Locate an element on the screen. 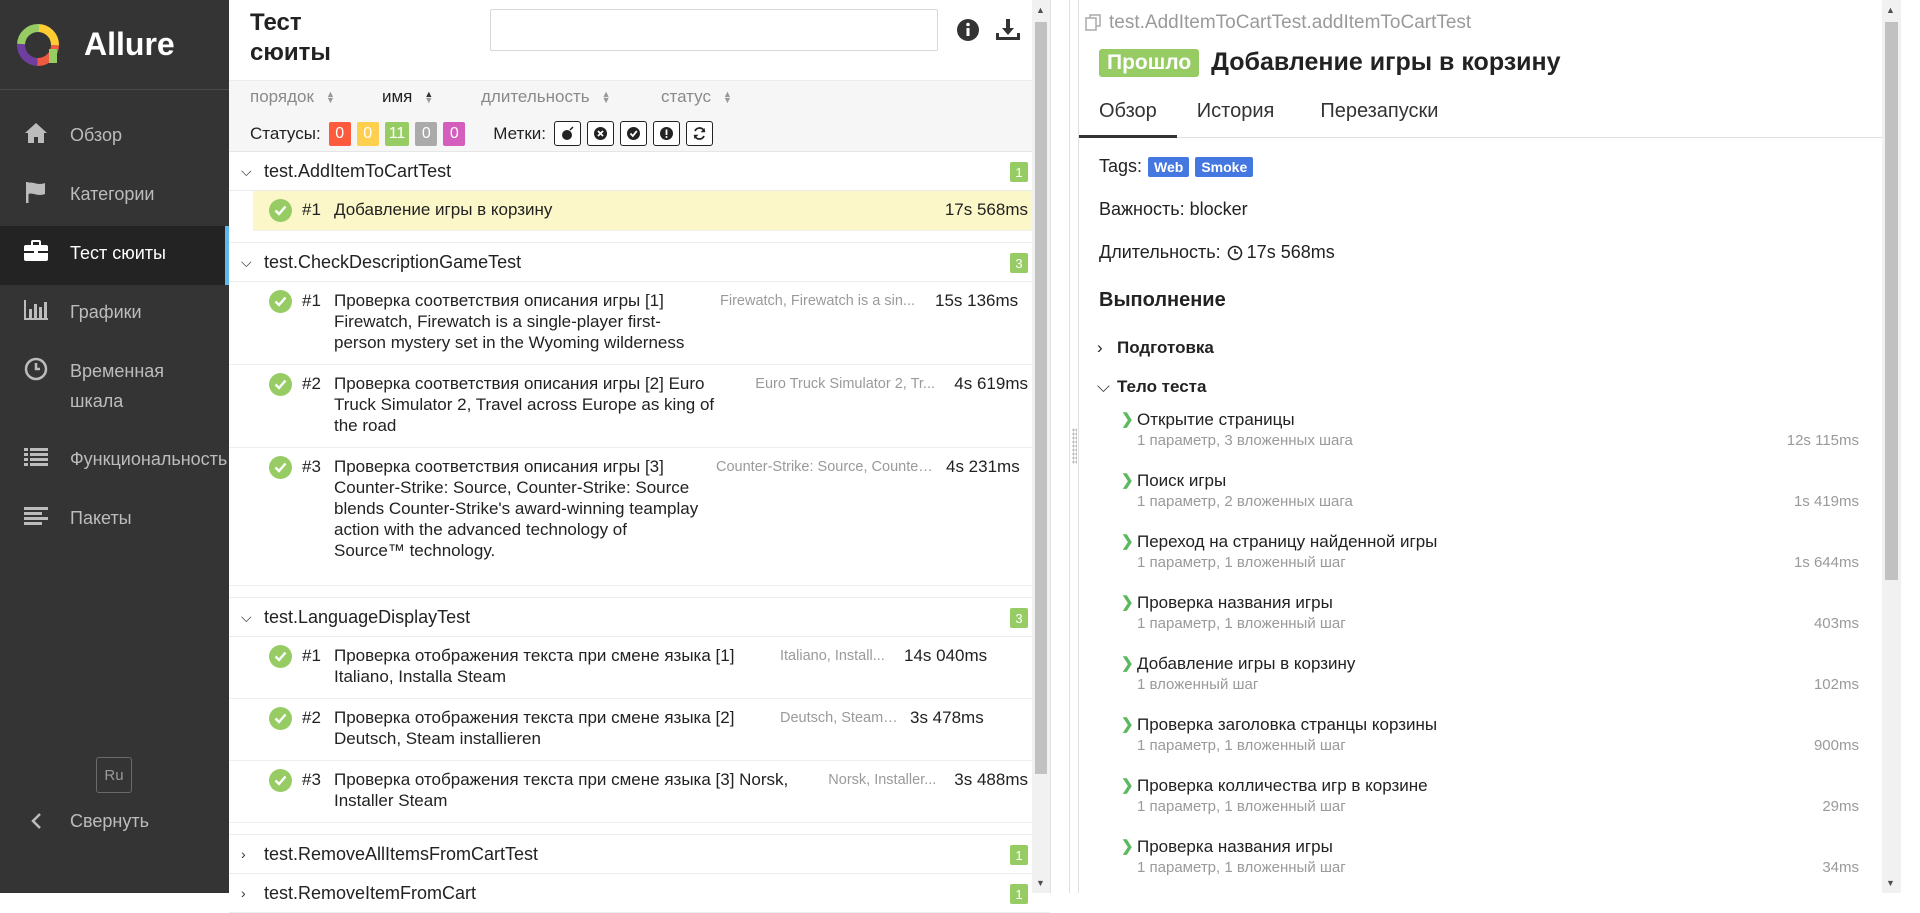  chevron-right-icon: › is located at coordinates (1100, 347).